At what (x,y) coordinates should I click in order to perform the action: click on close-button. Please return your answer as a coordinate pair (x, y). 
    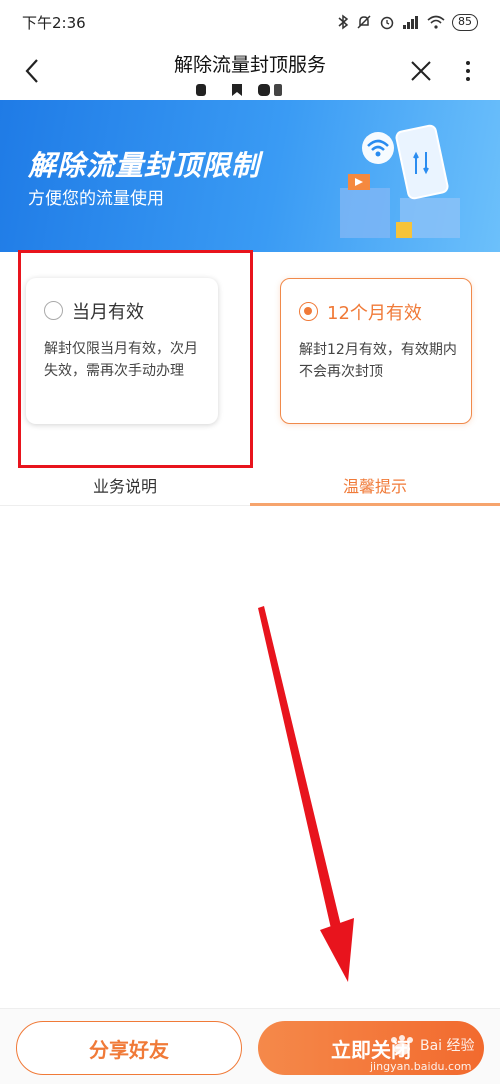
    Looking at the image, I should click on (421, 71).